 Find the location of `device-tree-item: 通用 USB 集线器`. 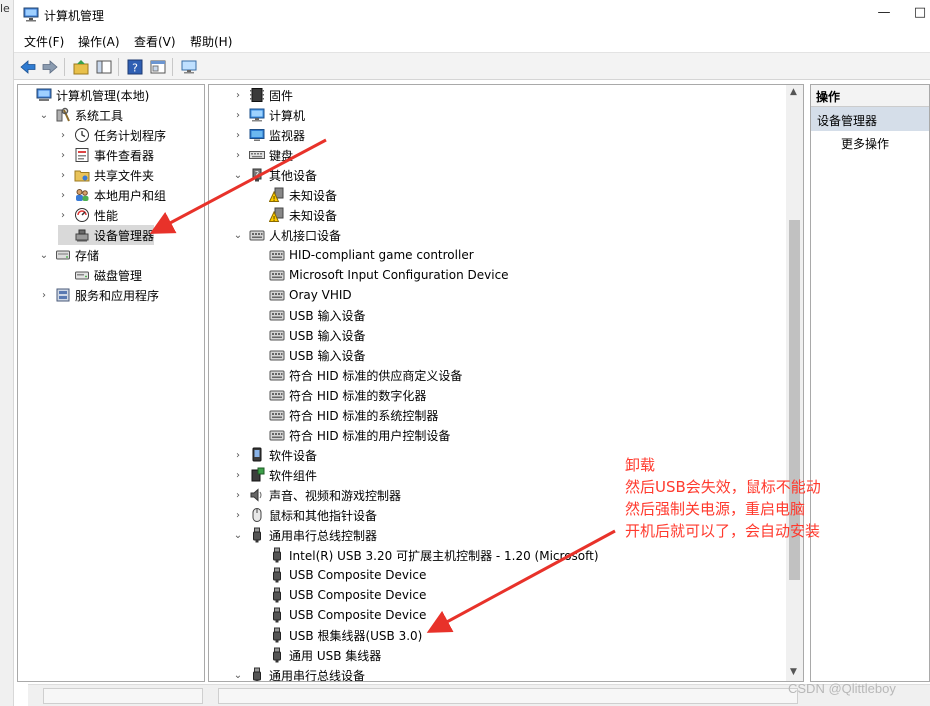

device-tree-item: 通用 USB 集线器 is located at coordinates (317, 655).